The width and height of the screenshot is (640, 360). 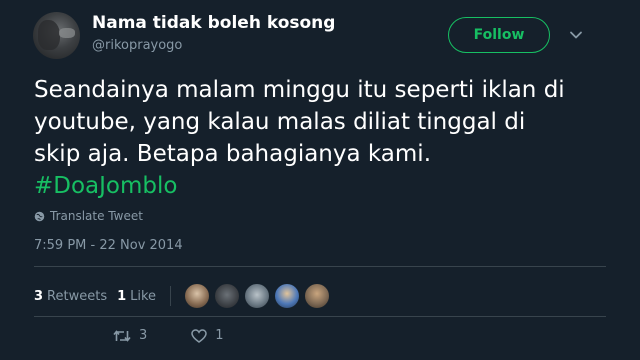 I want to click on avatar-shade, so click(x=49, y=35).